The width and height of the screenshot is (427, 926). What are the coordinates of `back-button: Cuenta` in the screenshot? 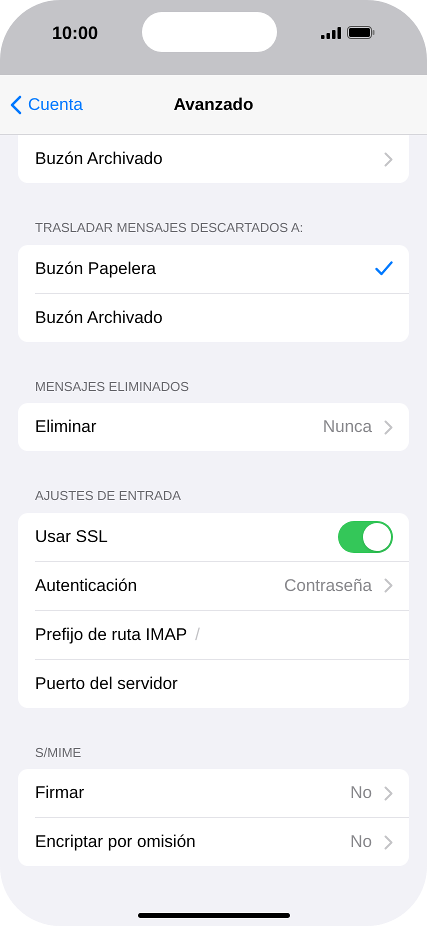 It's located at (41, 105).